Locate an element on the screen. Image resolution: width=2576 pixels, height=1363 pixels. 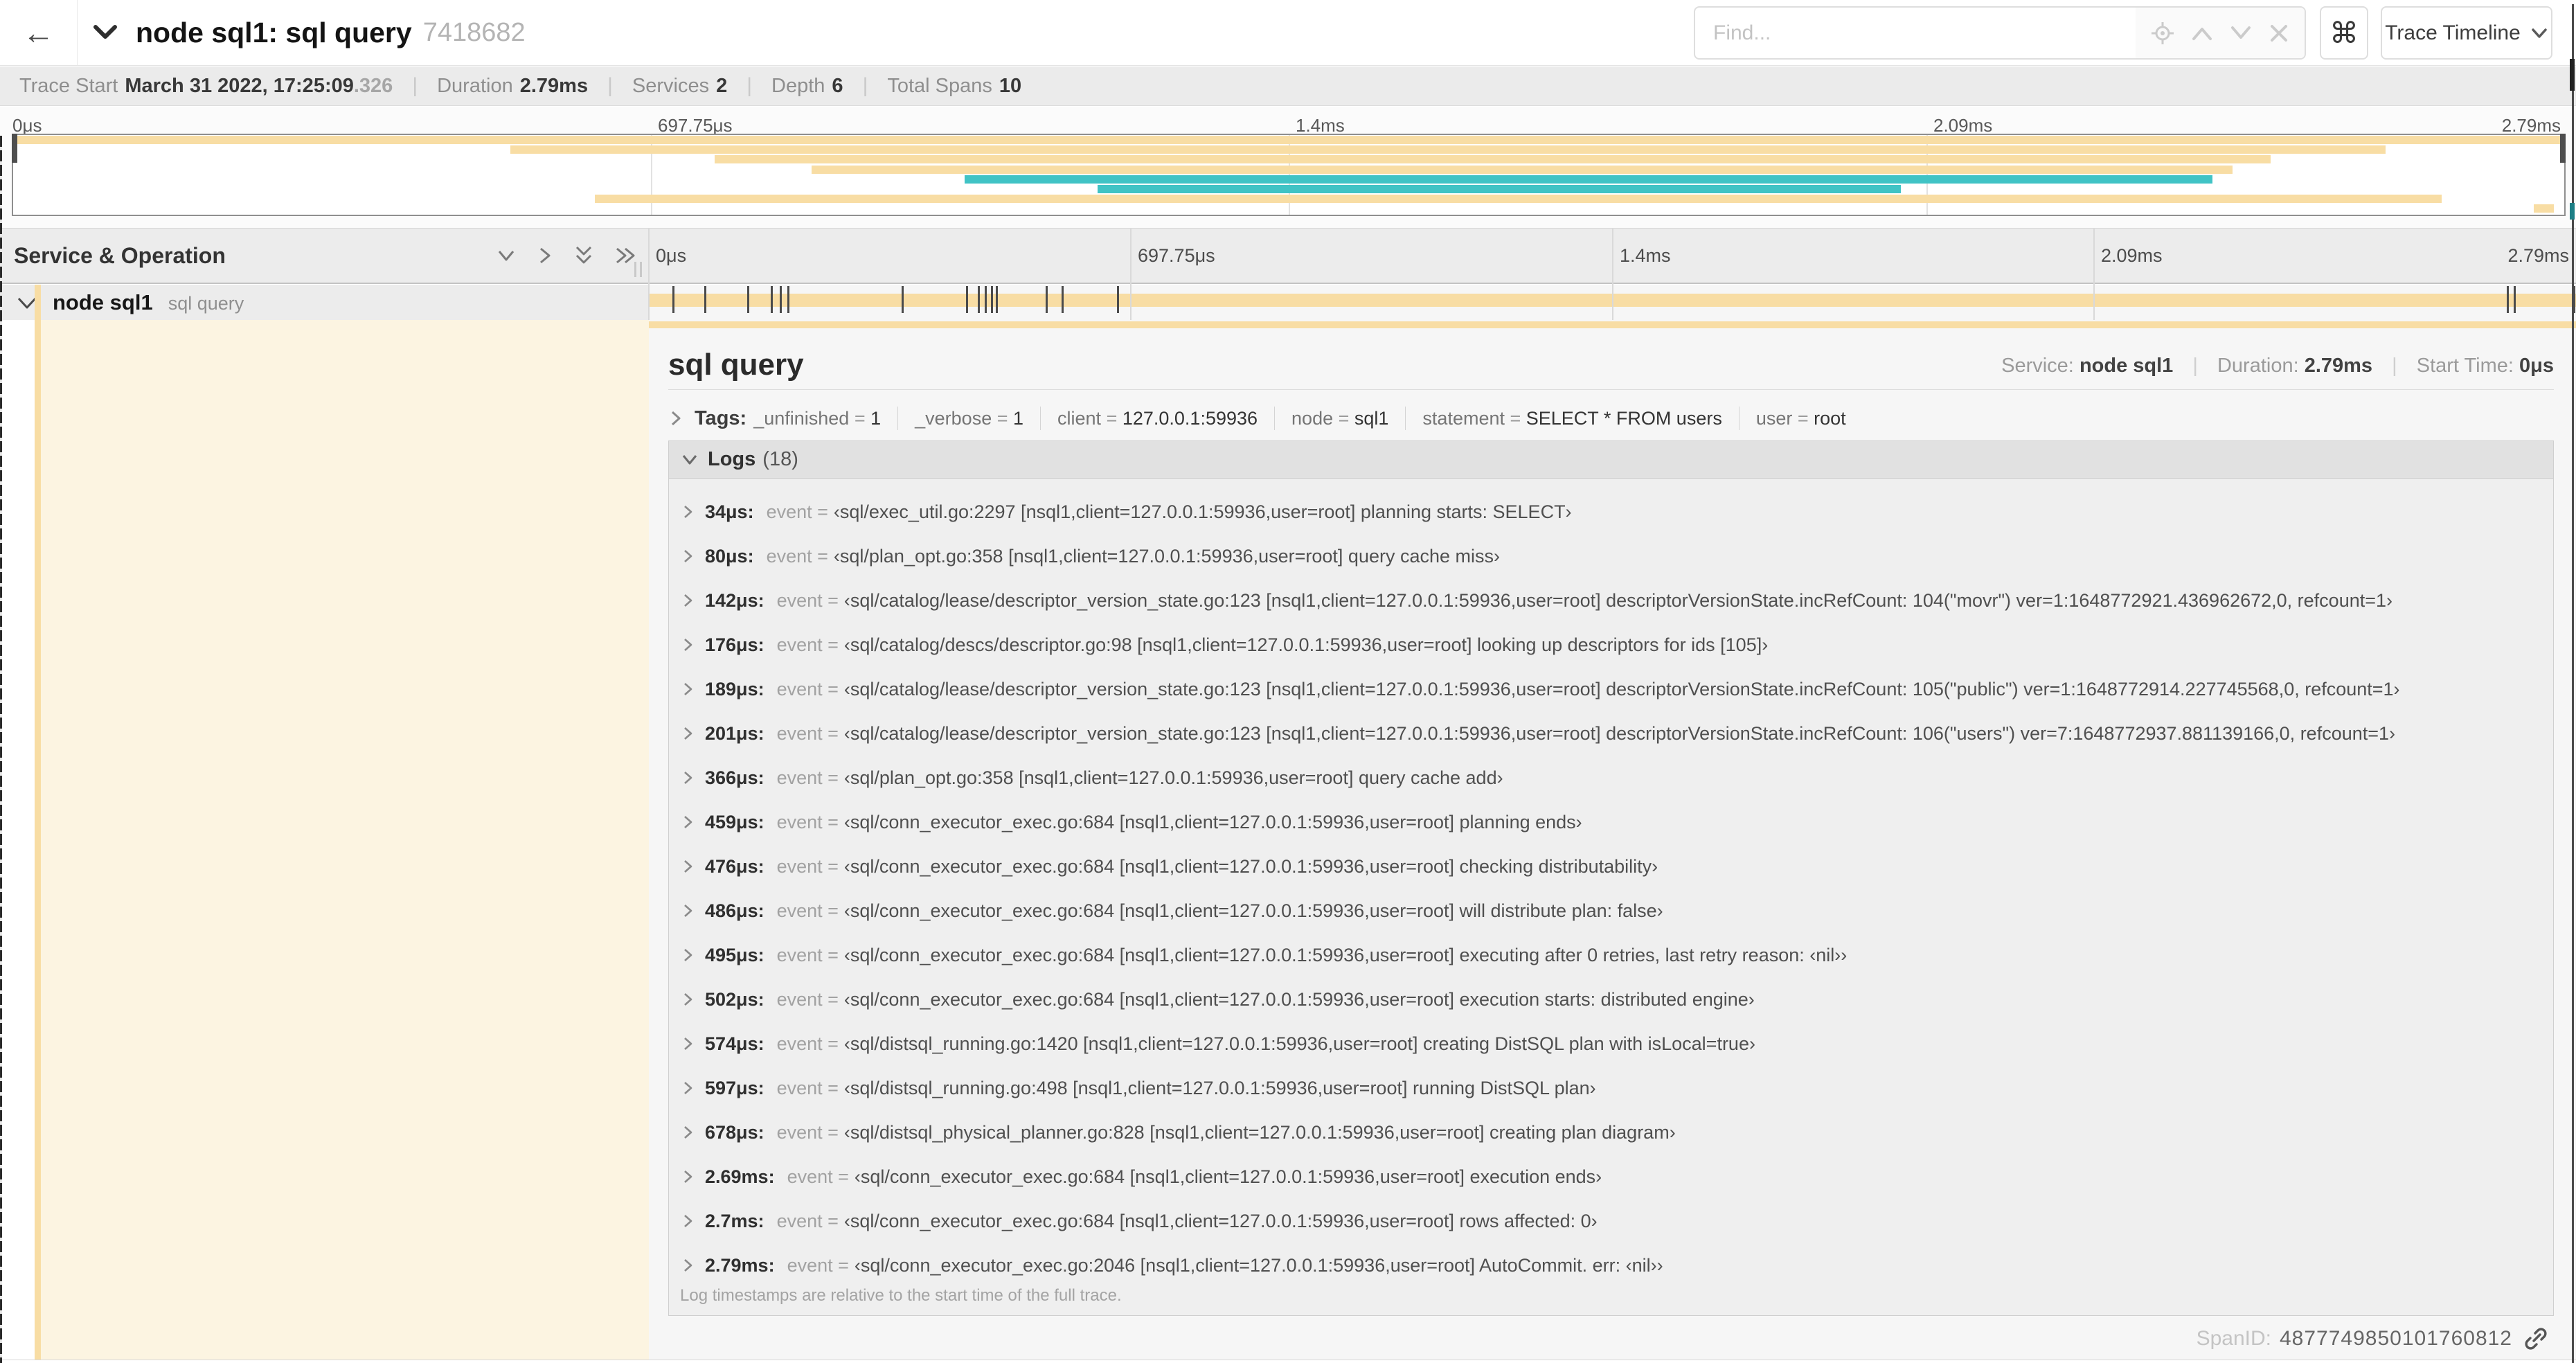
trace-minimap: 0μs 697.75μs 1.4ms 2.09ms 2.79ms is located at coordinates (1288, 167).